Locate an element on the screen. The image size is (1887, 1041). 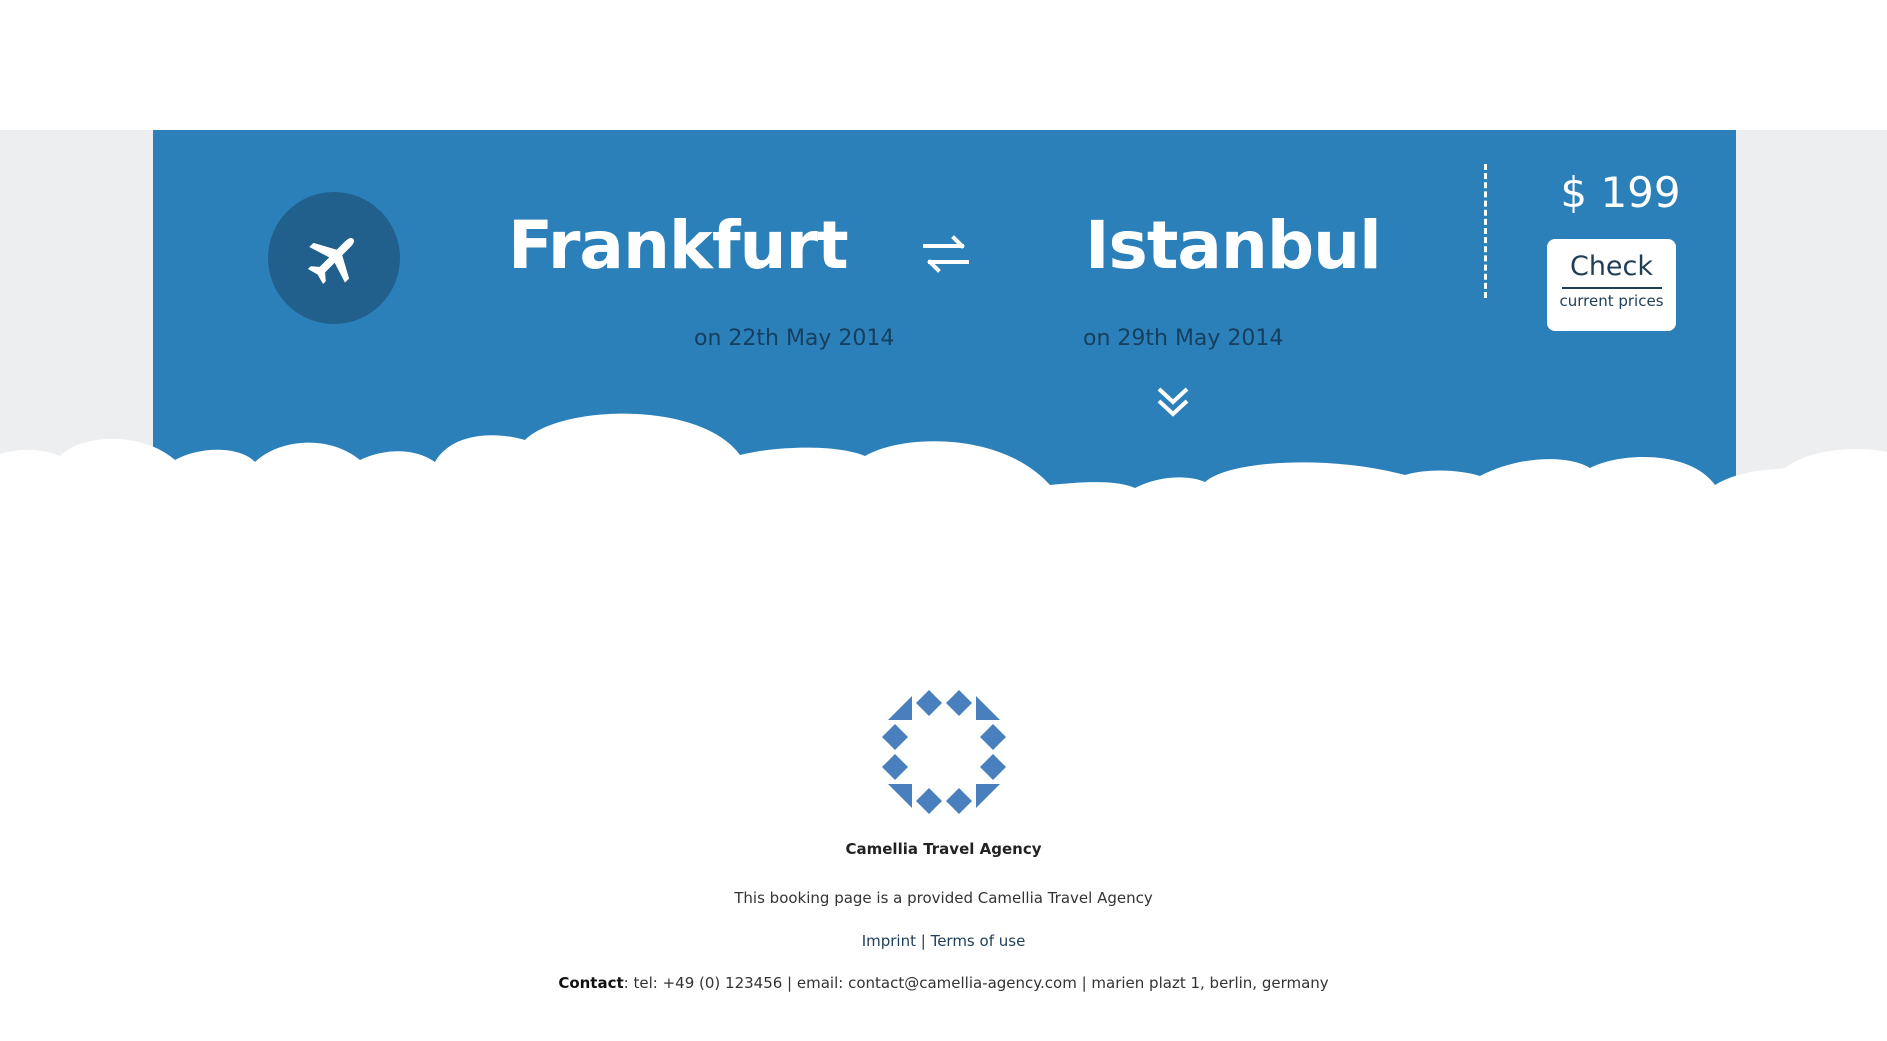
terms-link: Terms of use is located at coordinates (978, 941).